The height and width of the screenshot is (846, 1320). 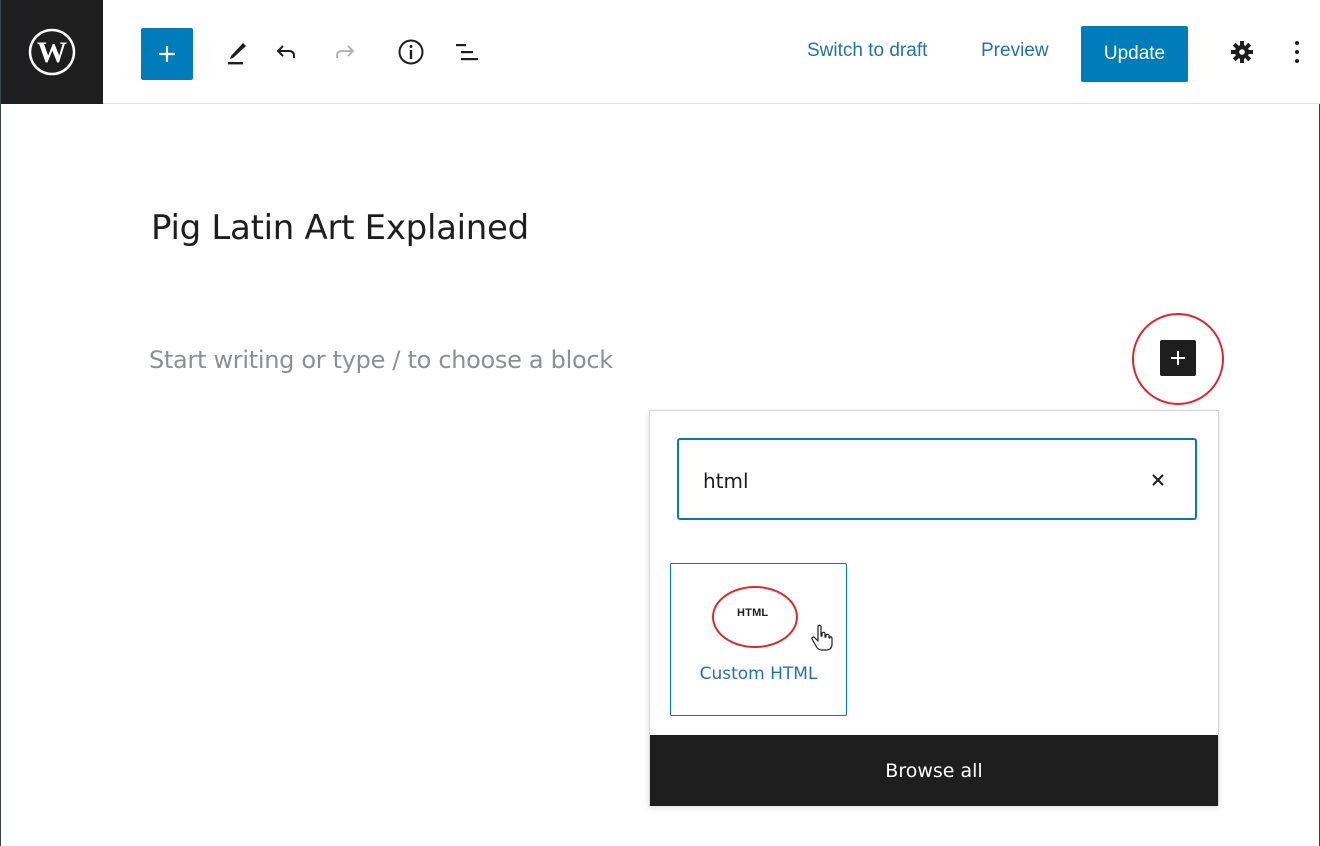 What do you see at coordinates (1134, 54) in the screenshot?
I see `update-button: Update` at bounding box center [1134, 54].